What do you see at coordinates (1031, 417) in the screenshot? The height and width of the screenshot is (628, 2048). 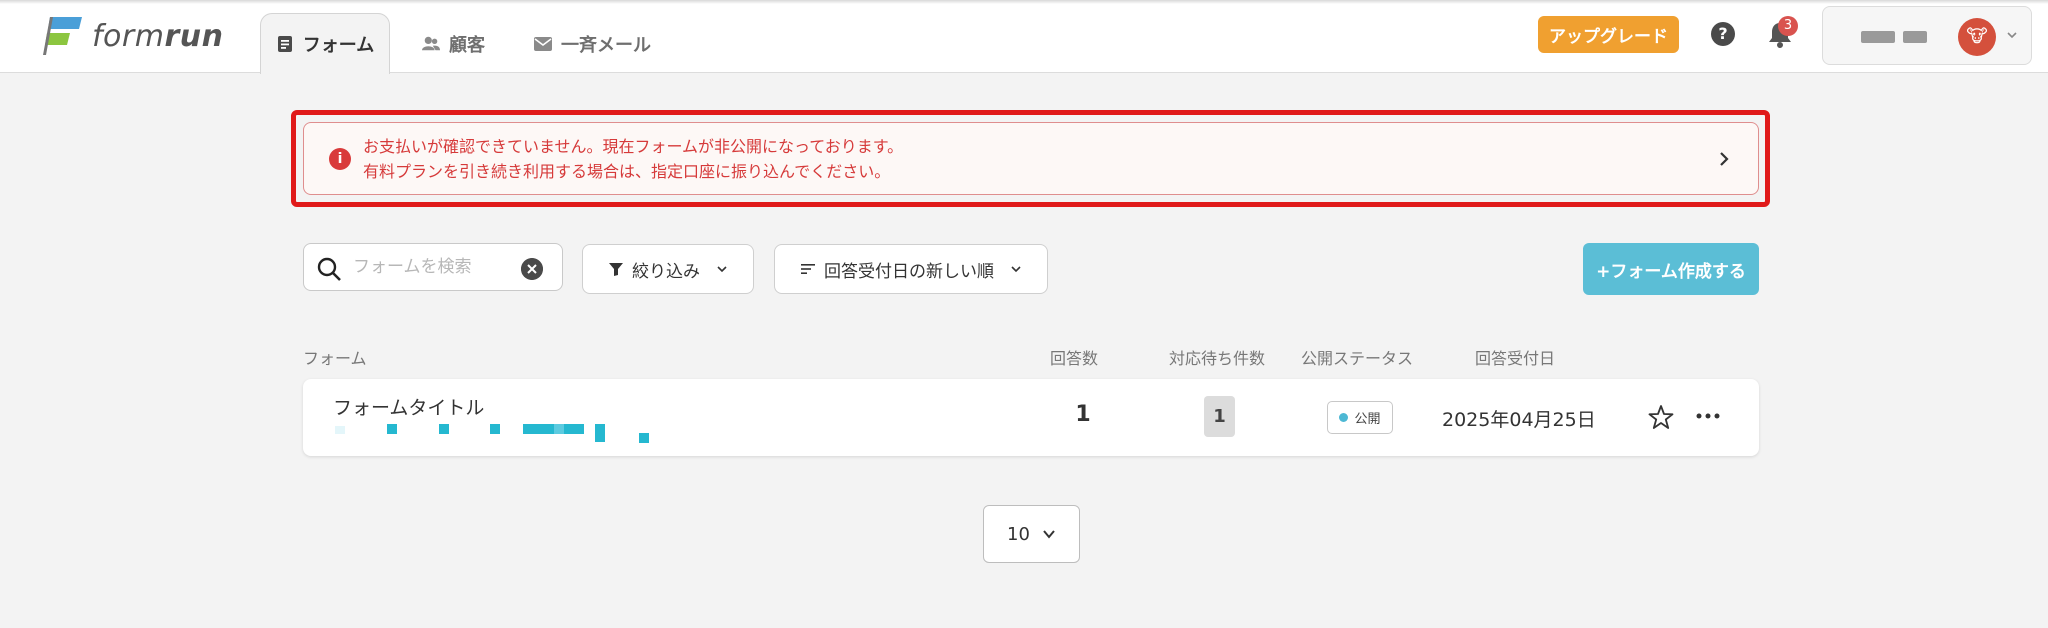 I see `table-row: フォームタイトル 1 1 公開 2025年04月25日` at bounding box center [1031, 417].